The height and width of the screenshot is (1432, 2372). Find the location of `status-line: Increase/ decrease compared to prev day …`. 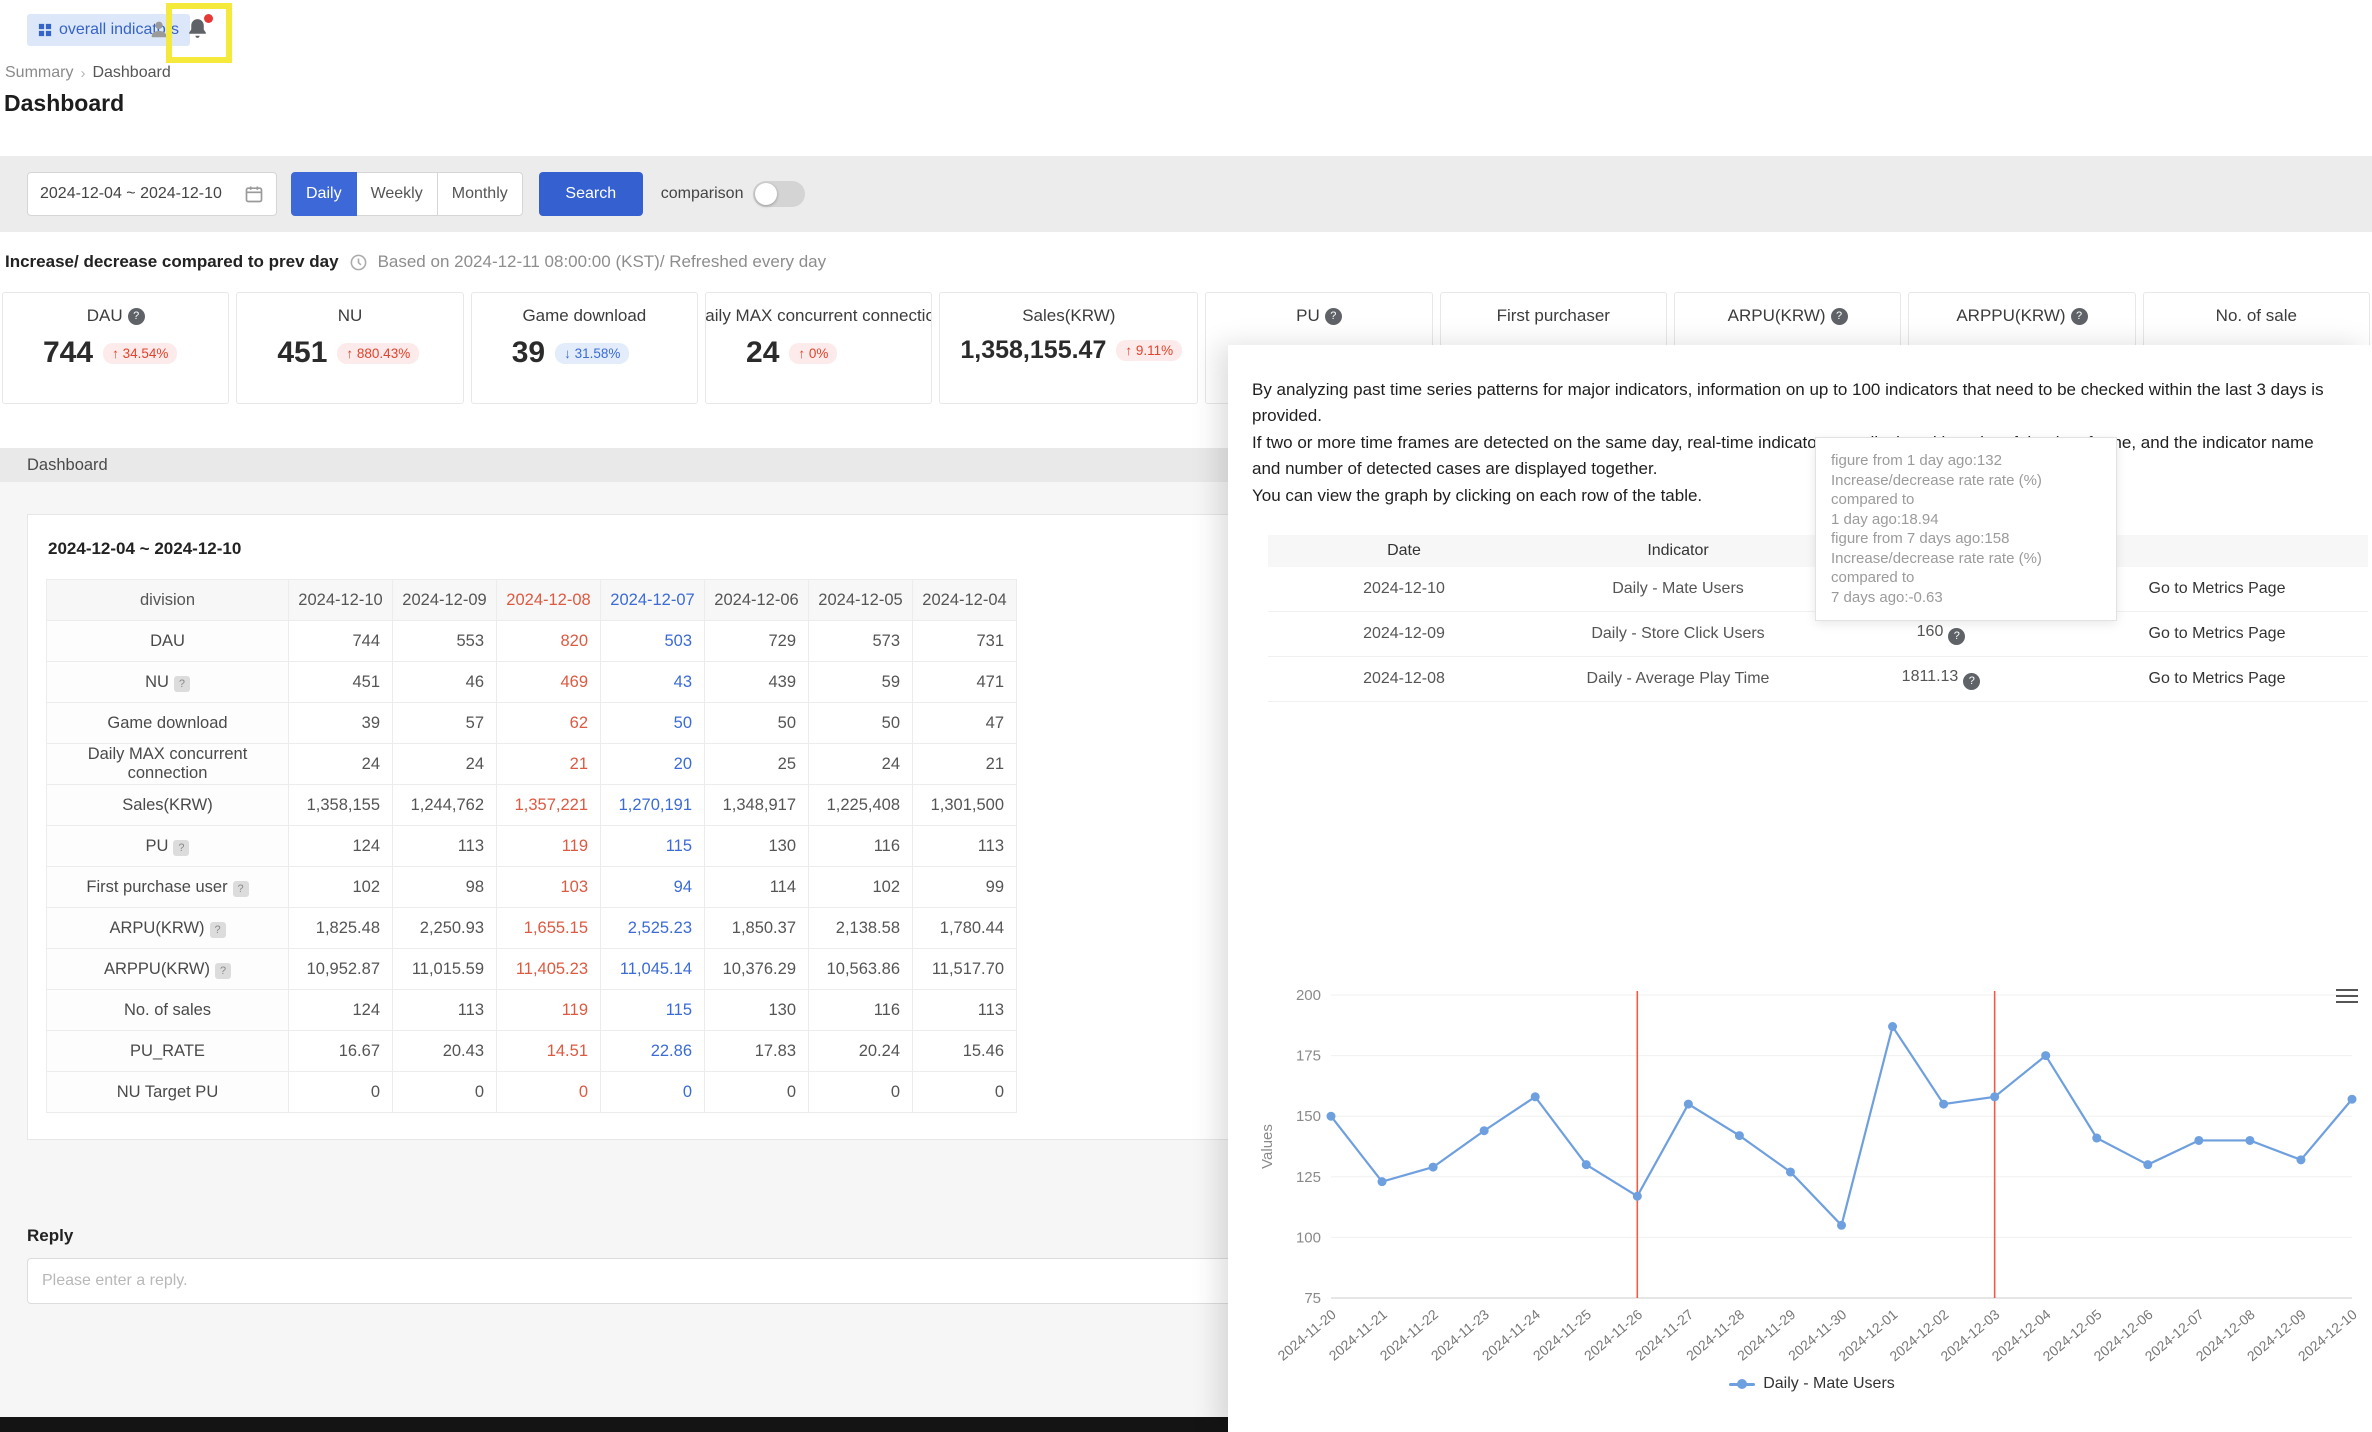

status-line: Increase/ decrease compared to prev day … is located at coordinates (415, 262).